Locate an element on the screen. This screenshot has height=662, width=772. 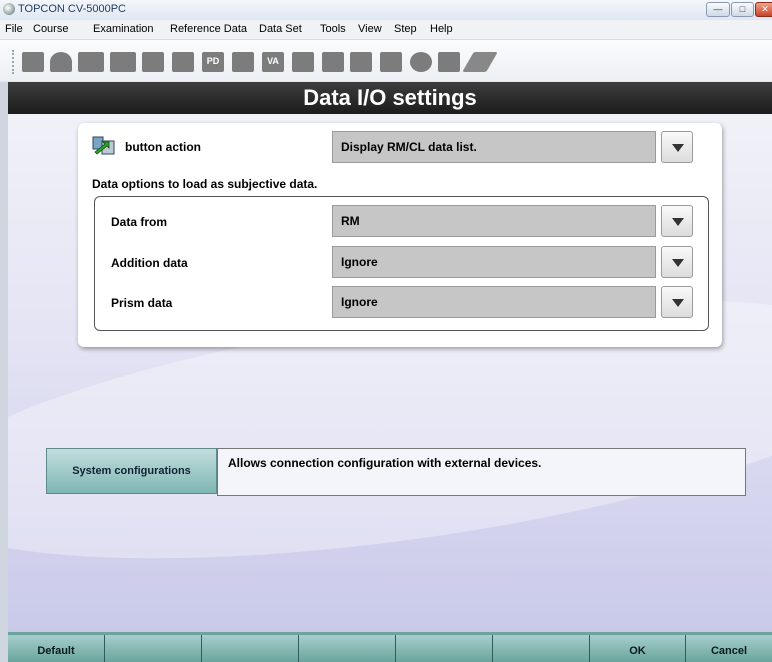
lensmeter-icon is located at coordinates (91, 62).